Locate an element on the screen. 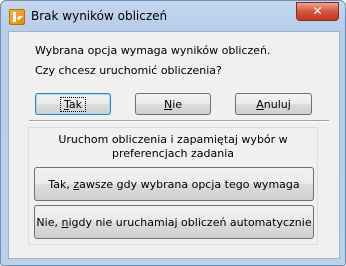  window-title: Brak wyników obliczeń is located at coordinates (99, 16).